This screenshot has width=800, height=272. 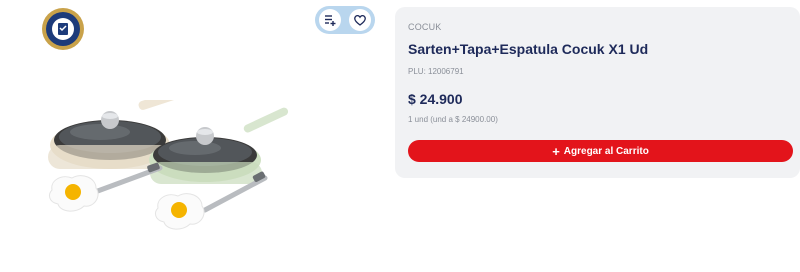 I want to click on add-to-cart-label: Agregar al Carrito, so click(x=606, y=151).